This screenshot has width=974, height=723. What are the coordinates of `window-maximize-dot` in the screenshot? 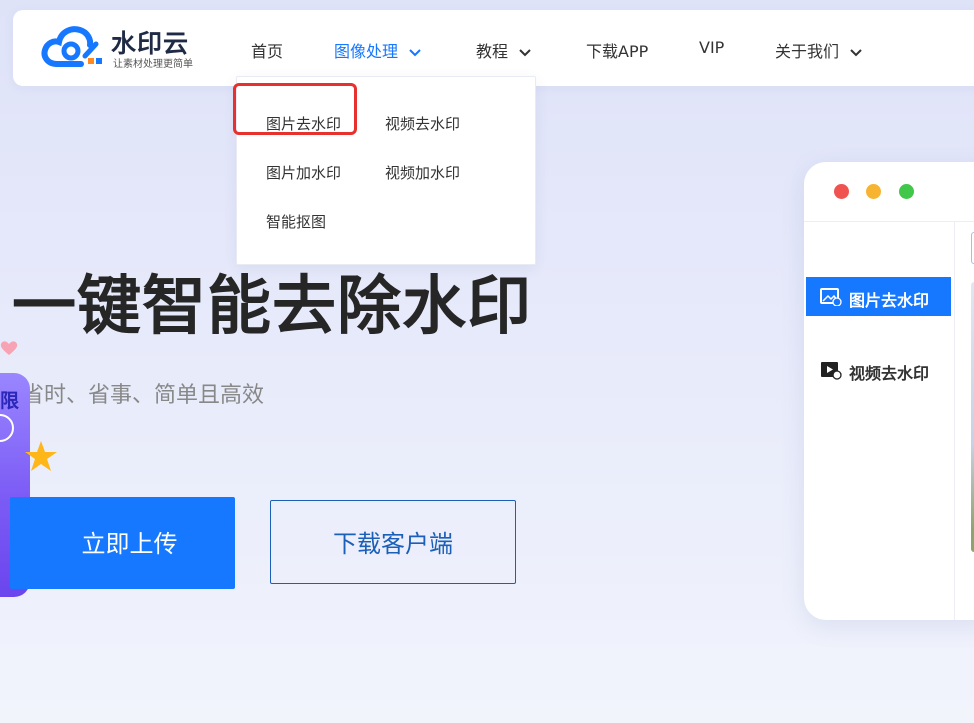 It's located at (906, 191).